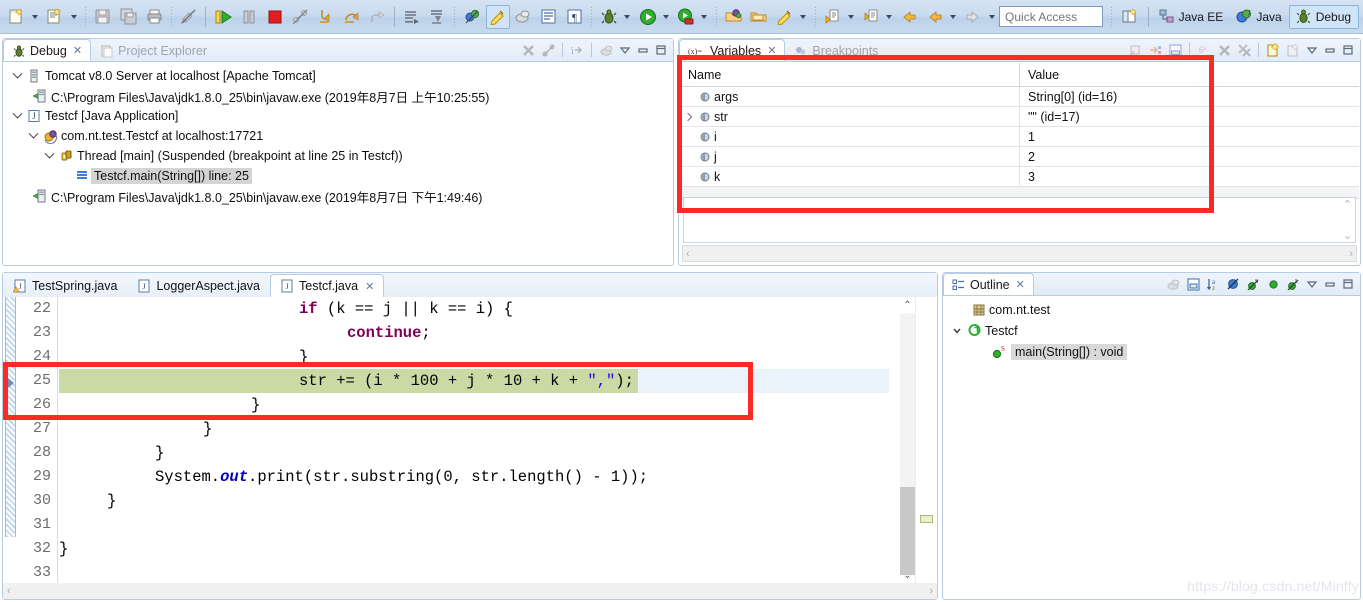 The image size is (1363, 602). I want to click on new-wizard-icon, so click(17, 17).